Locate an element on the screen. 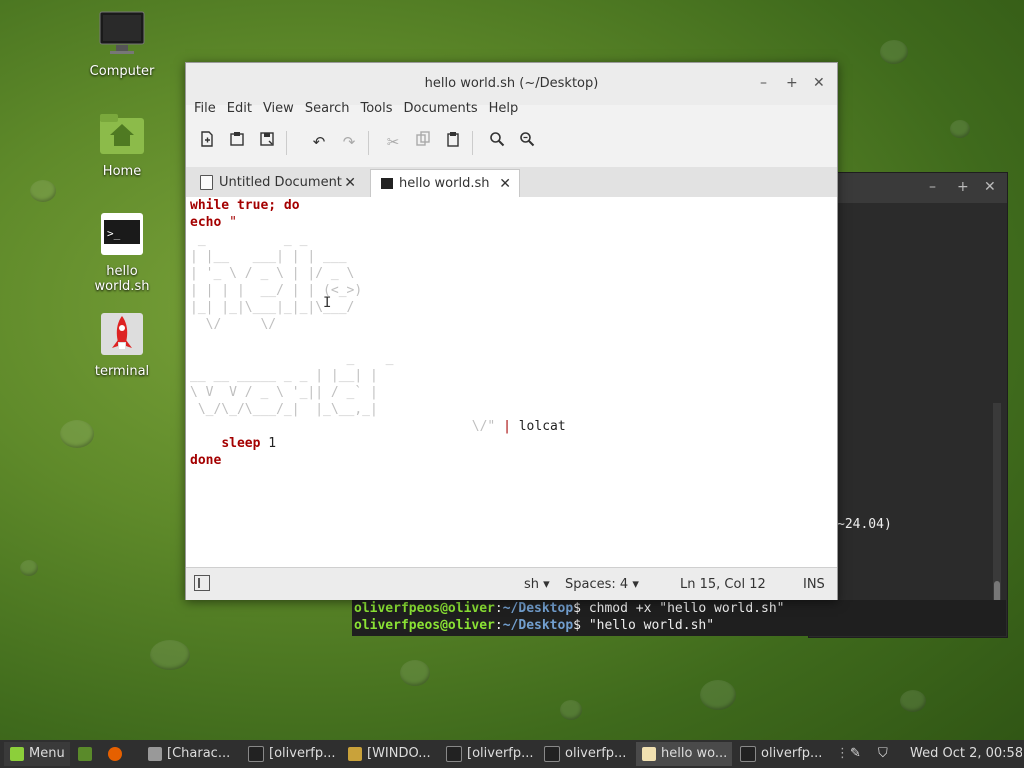 This screenshot has height=768, width=1024. tab-width-selector: Spaces: 4 ▾ is located at coordinates (602, 584).